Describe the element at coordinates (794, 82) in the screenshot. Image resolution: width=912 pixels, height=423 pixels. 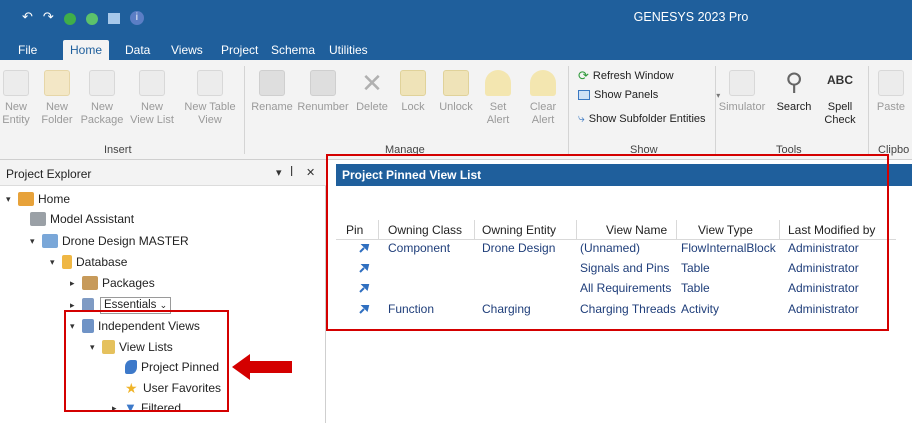
I see `search-icon: ⚲` at that location.